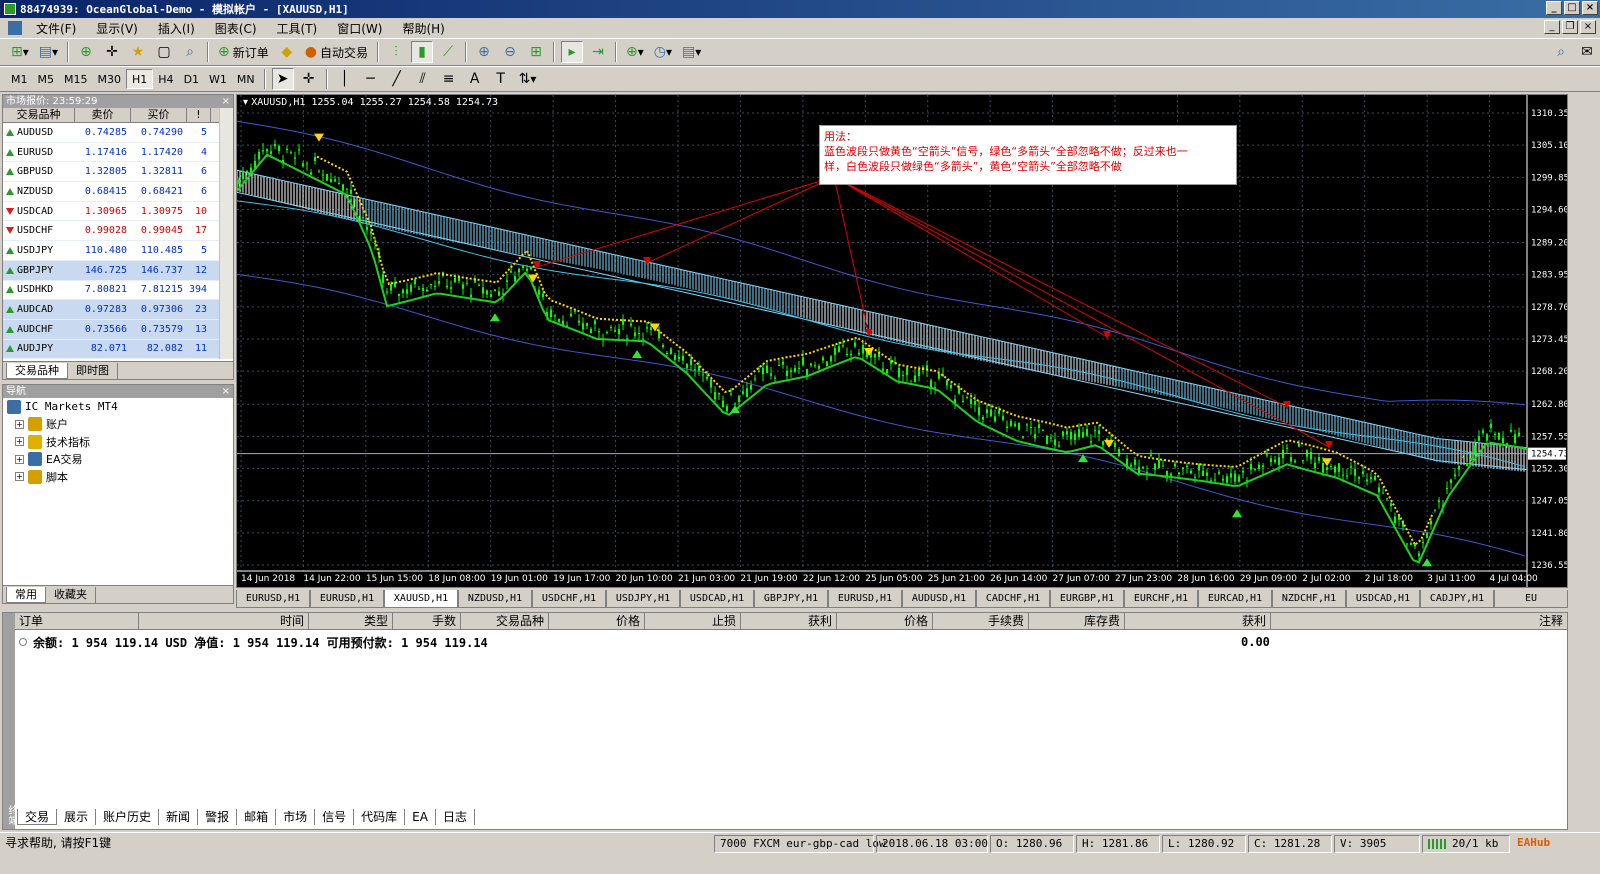  I want to click on text-label-icon: T, so click(501, 79).